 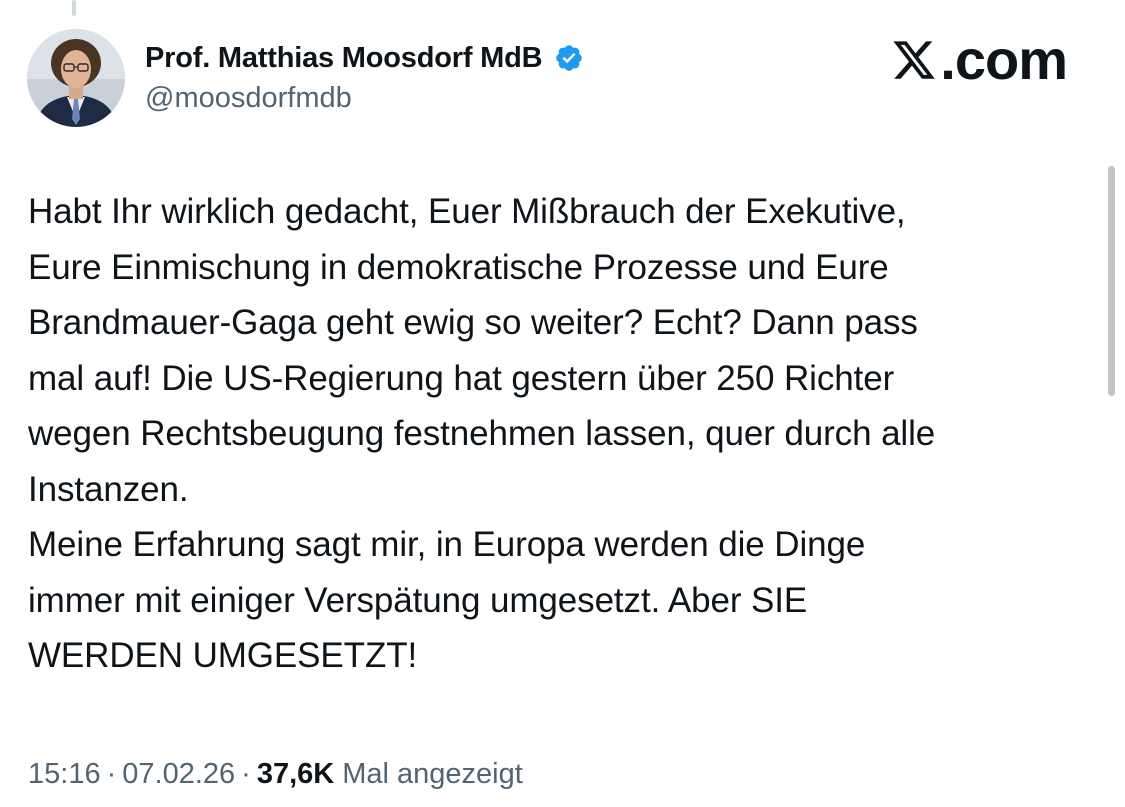 What do you see at coordinates (64, 774) in the screenshot?
I see `tweet-time: 15:16` at bounding box center [64, 774].